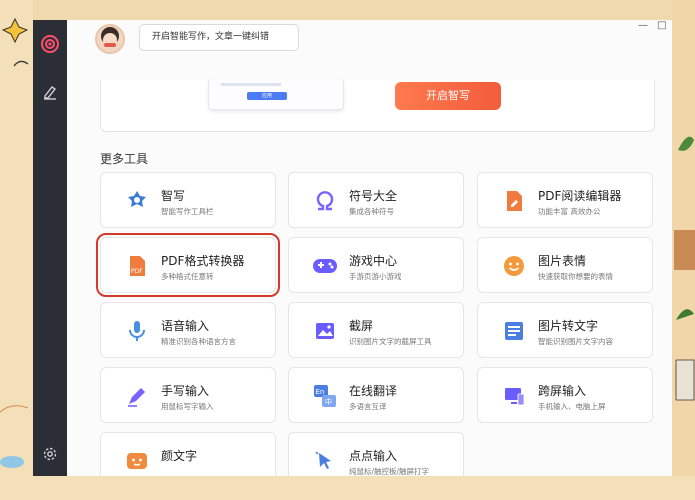 The height and width of the screenshot is (500, 695). What do you see at coordinates (179, 456) in the screenshot?
I see `tool-title: 颜文字` at bounding box center [179, 456].